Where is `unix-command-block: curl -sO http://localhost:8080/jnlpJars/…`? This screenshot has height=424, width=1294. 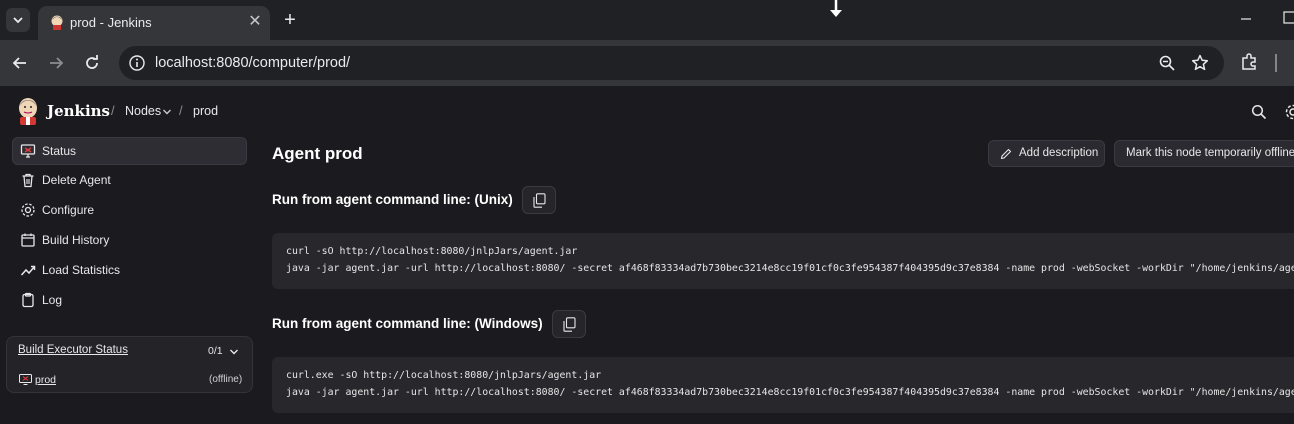 unix-command-block: curl -sO http://localhost:8080/jnlpJars/… is located at coordinates (783, 261).